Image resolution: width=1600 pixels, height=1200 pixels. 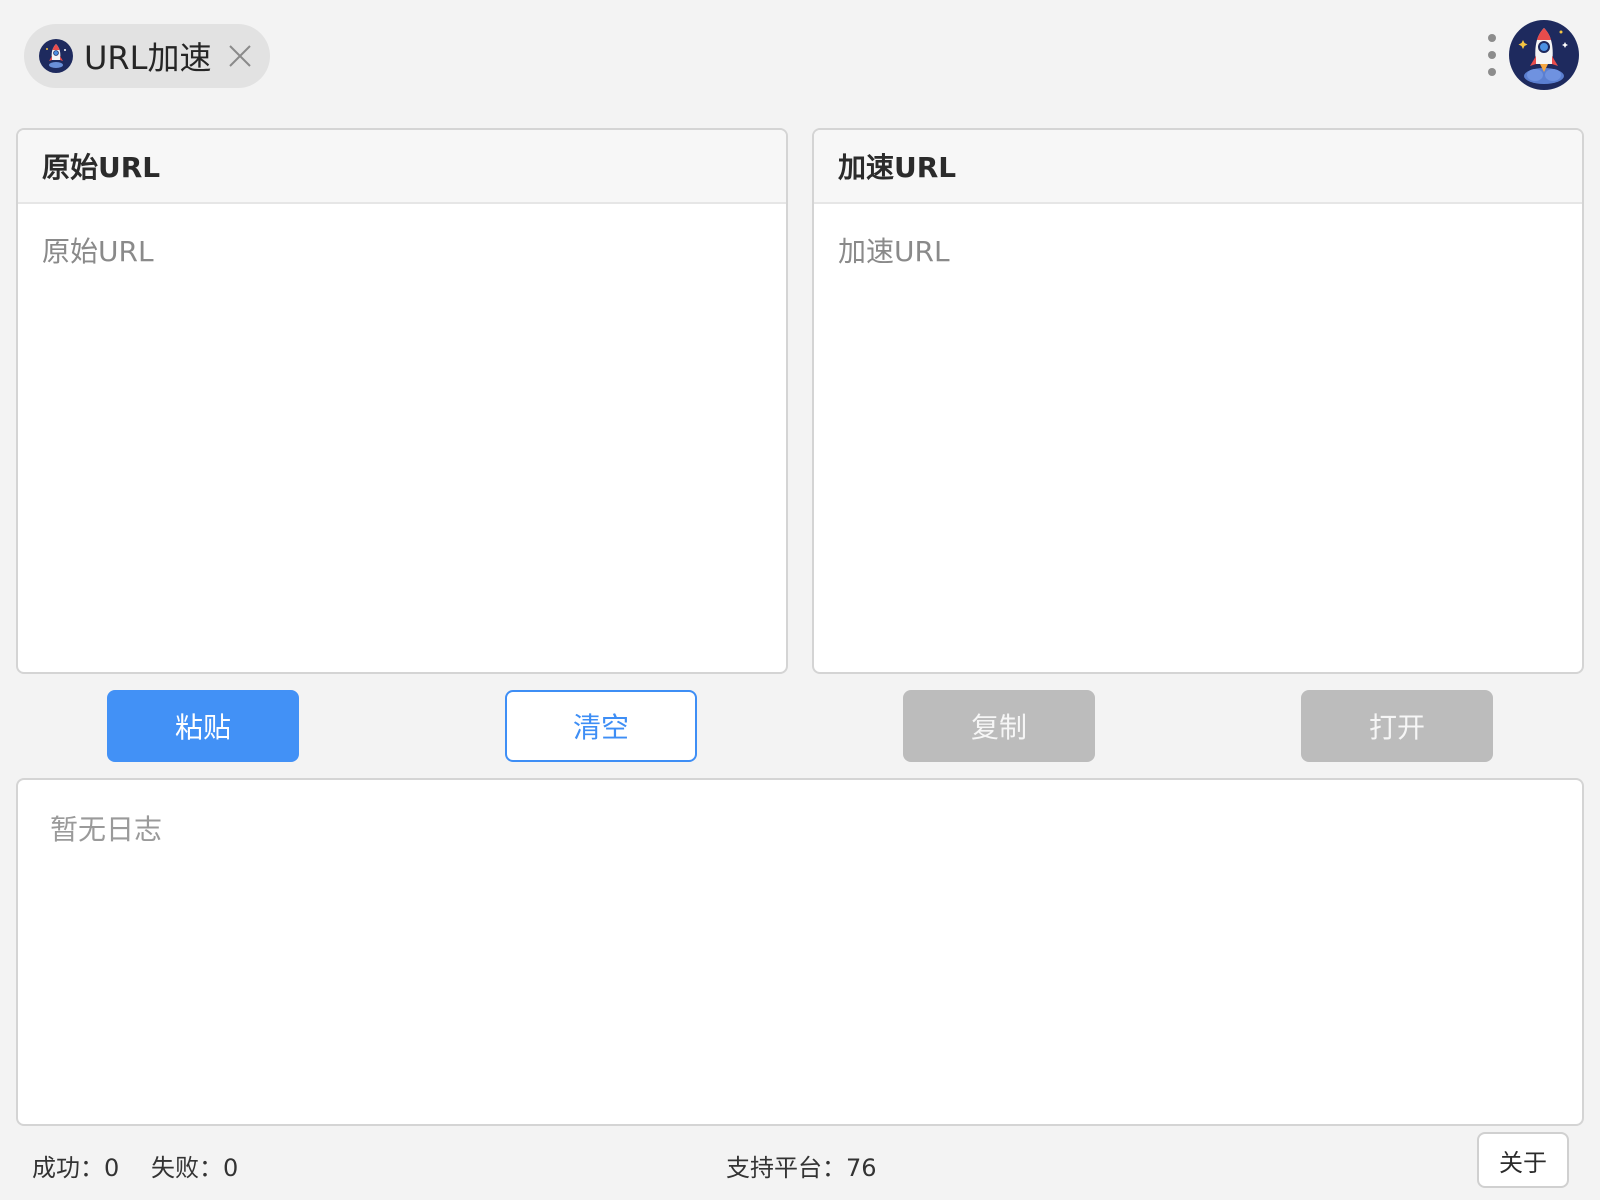 What do you see at coordinates (801, 1168) in the screenshot?
I see `supported-platforms: 支持平台：76` at bounding box center [801, 1168].